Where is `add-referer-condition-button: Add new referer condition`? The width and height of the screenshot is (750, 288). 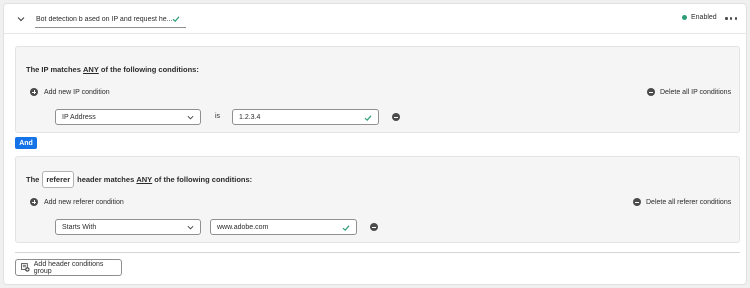
add-referer-condition-button: Add new referer condition is located at coordinates (77, 202).